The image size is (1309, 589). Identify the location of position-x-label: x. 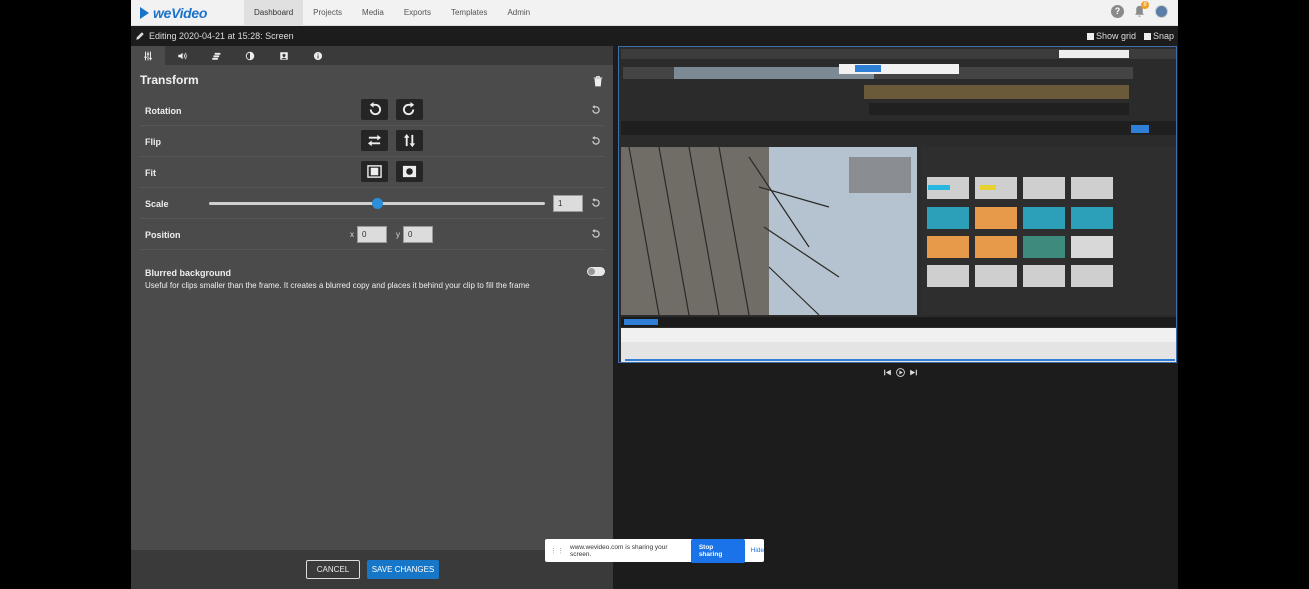
(352, 234).